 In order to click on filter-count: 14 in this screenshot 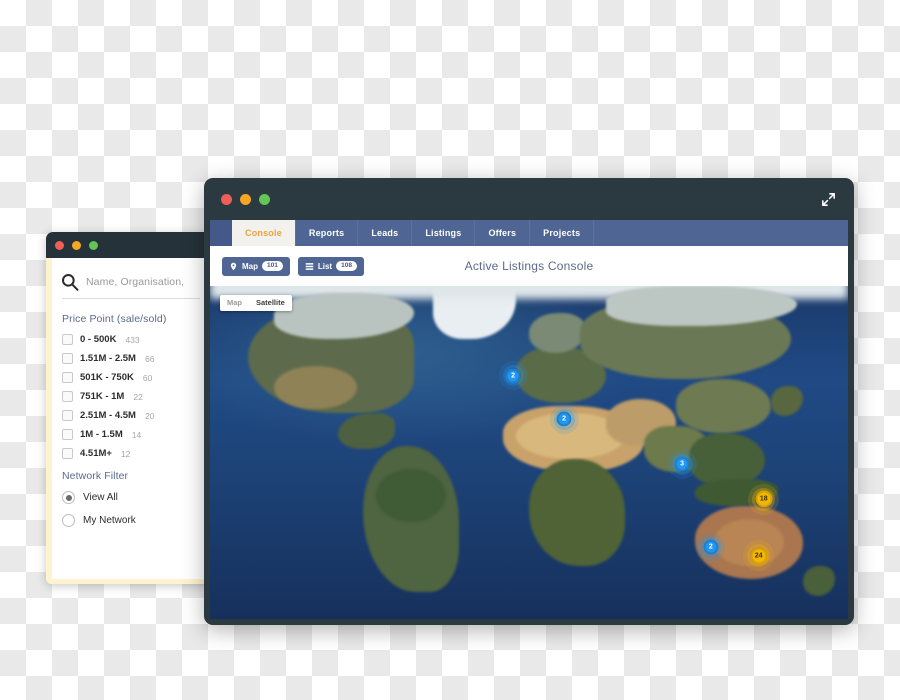, I will do `click(136, 434)`.